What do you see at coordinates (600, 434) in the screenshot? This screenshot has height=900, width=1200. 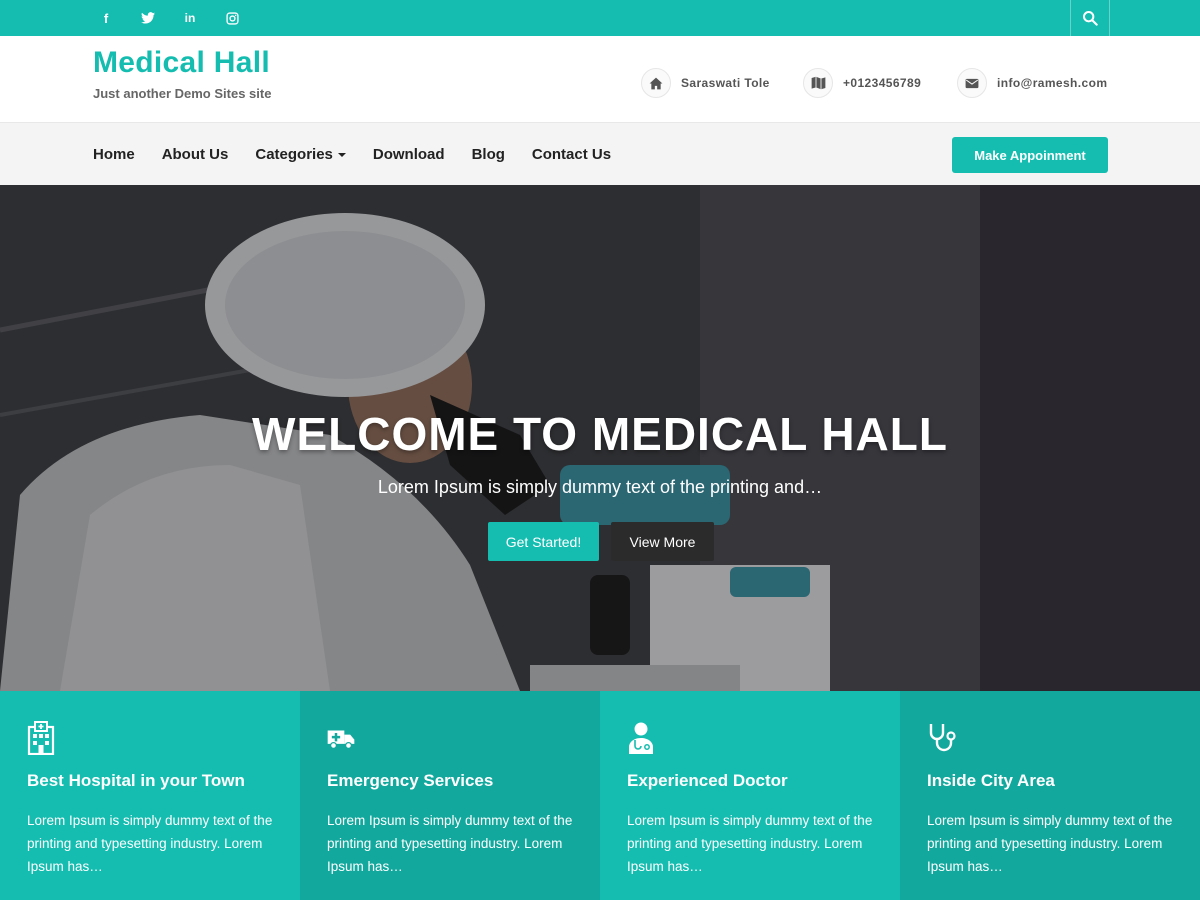 I see `hero-title: WELCOME TO MEDICAL HALL` at bounding box center [600, 434].